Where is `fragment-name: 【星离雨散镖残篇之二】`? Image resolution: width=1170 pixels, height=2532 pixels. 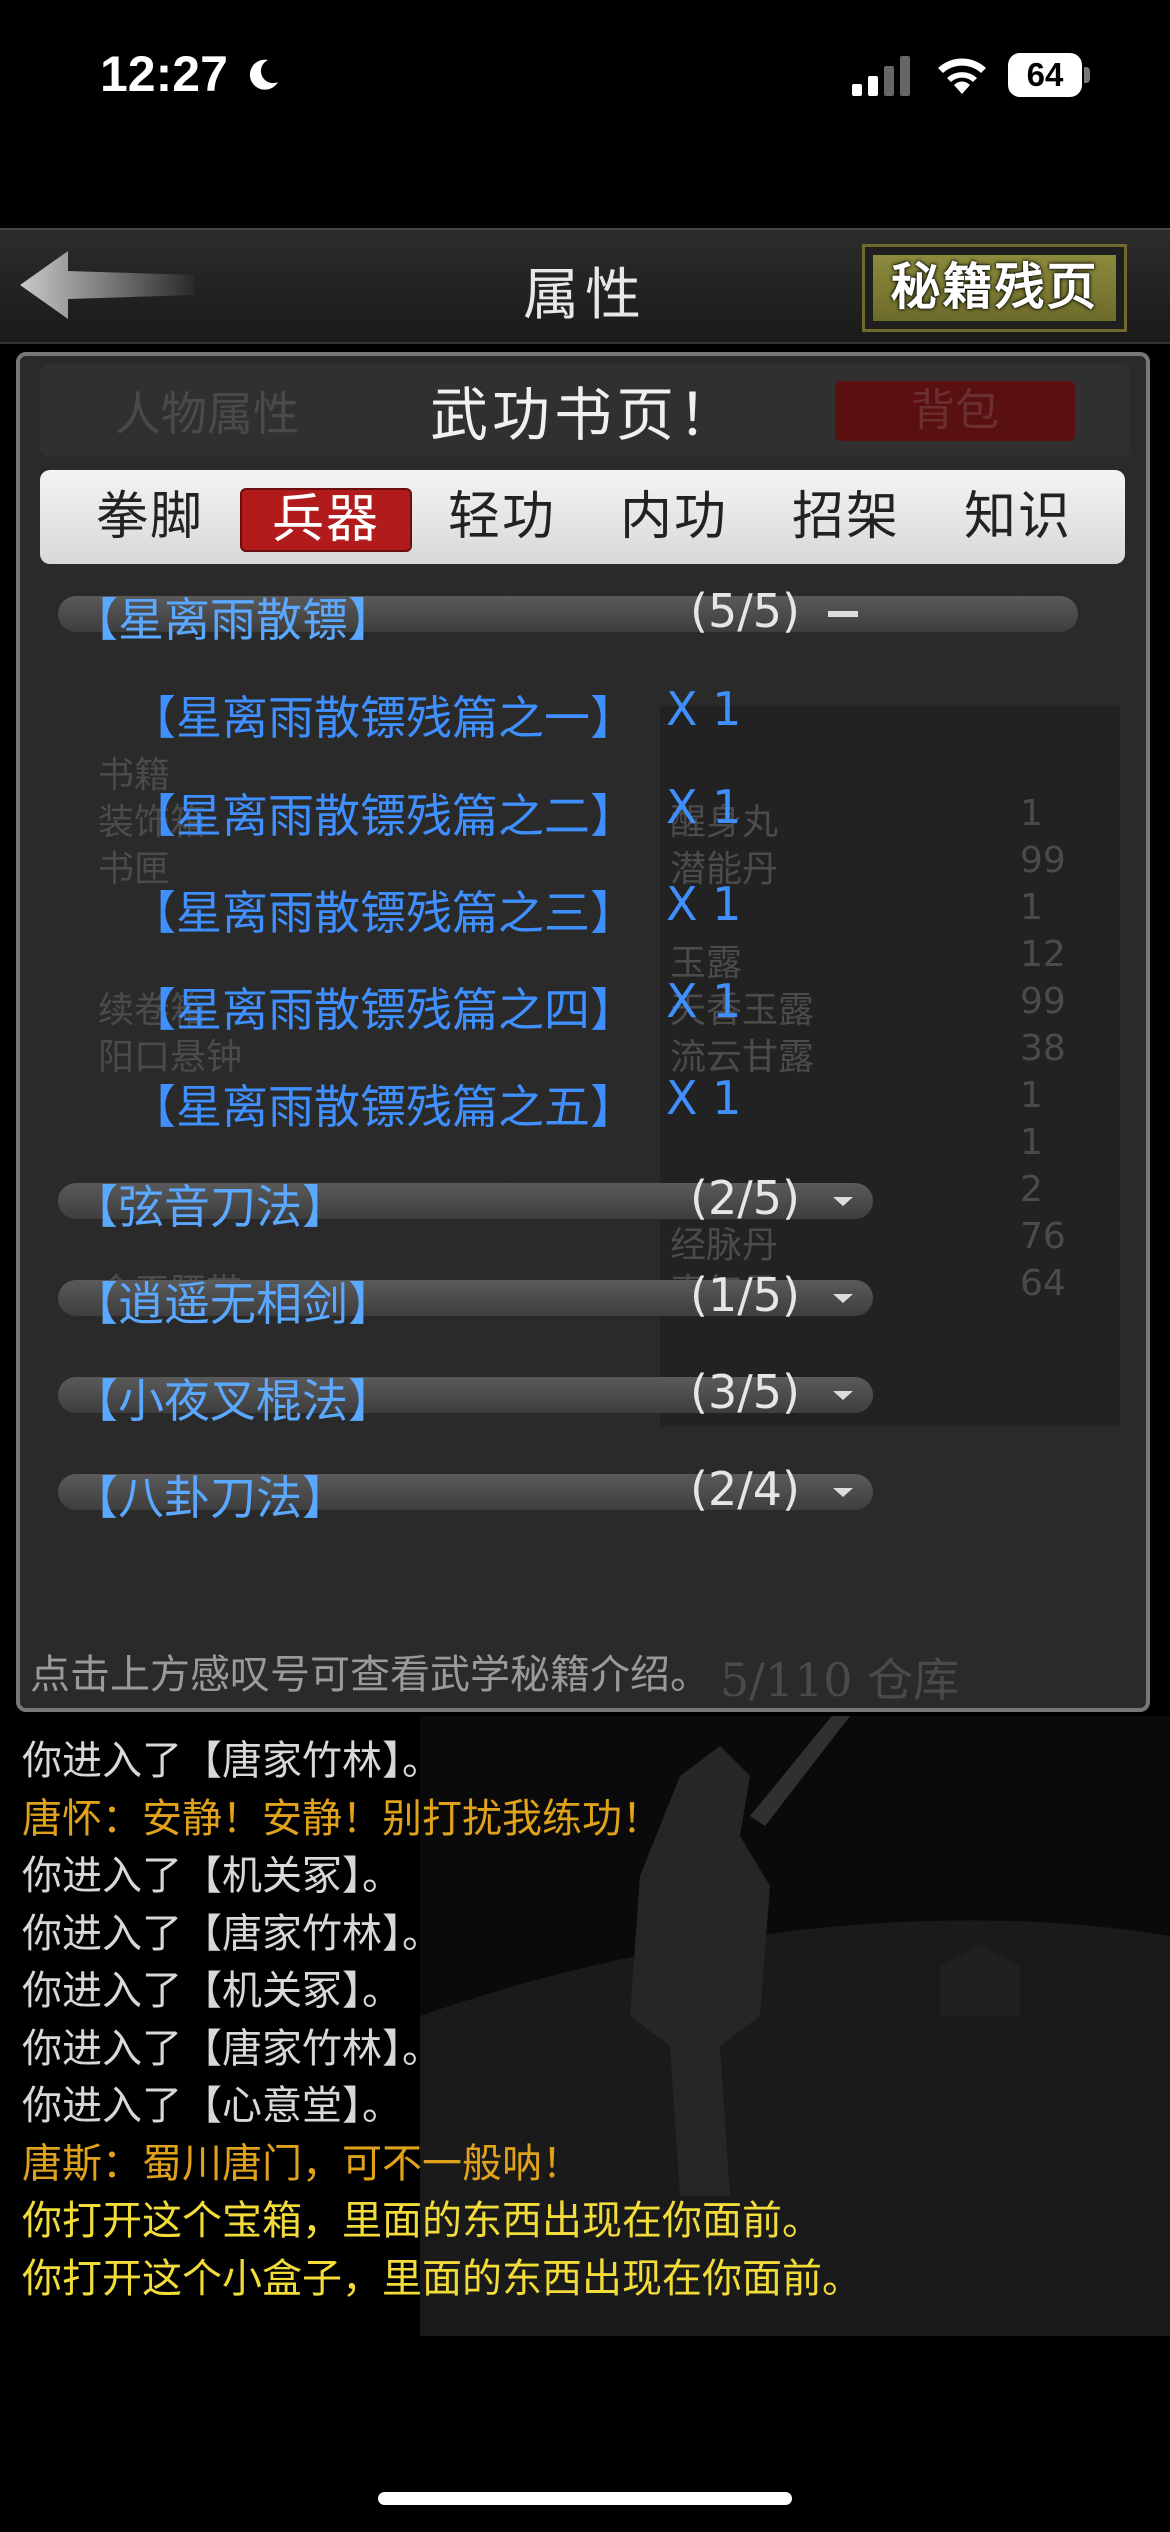
fragment-name: 【星离雨散镖残篇之二】 is located at coordinates (383, 813).